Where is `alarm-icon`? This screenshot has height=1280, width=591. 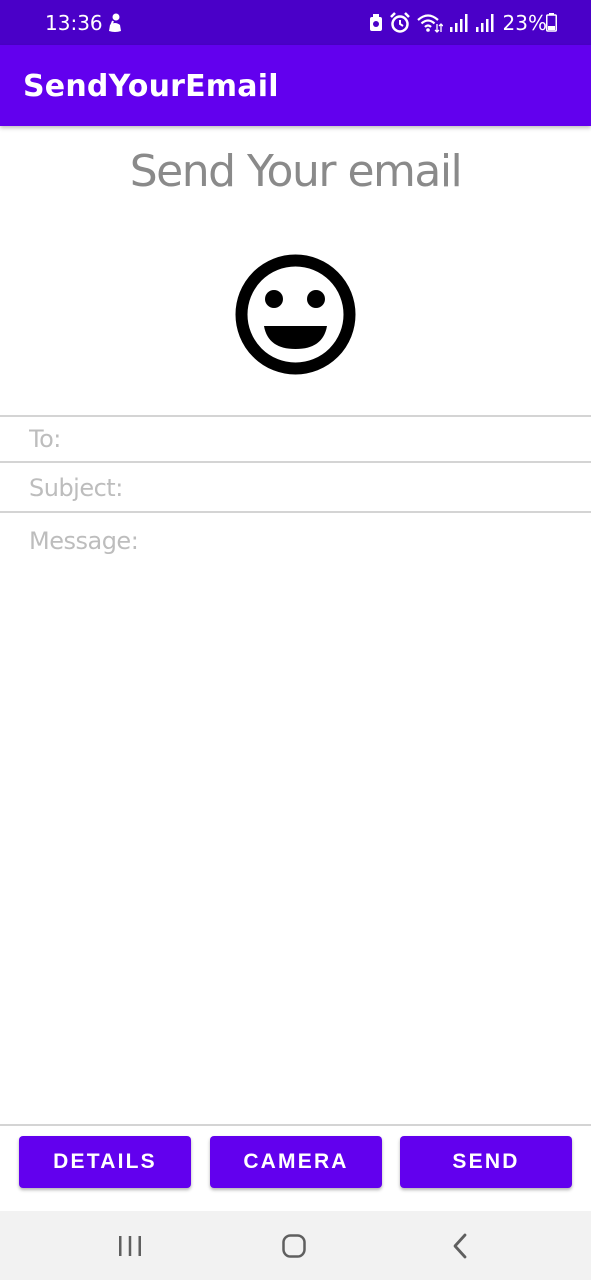
alarm-icon is located at coordinates (399, 22).